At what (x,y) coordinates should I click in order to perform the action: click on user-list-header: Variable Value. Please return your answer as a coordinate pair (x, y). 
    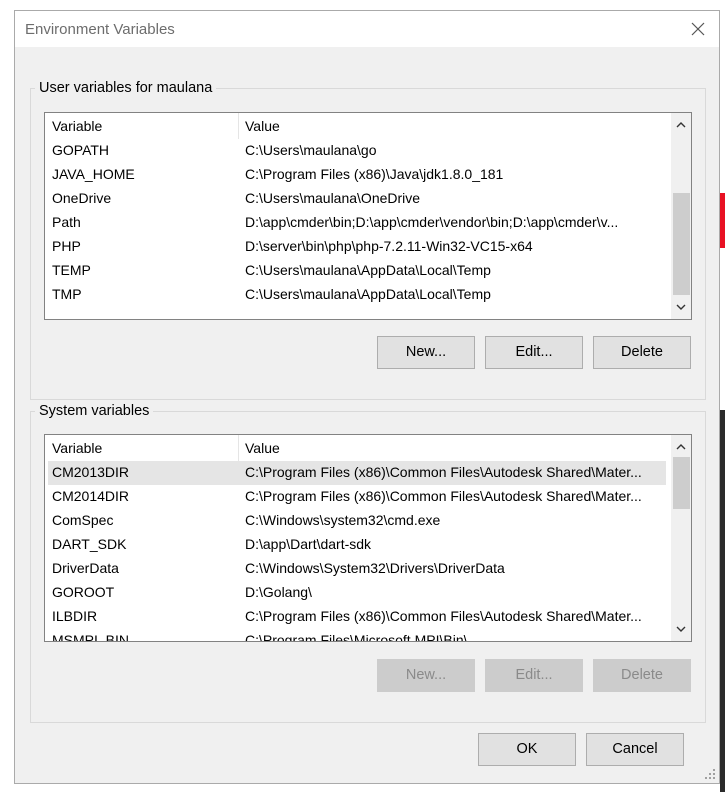
    Looking at the image, I should click on (357, 126).